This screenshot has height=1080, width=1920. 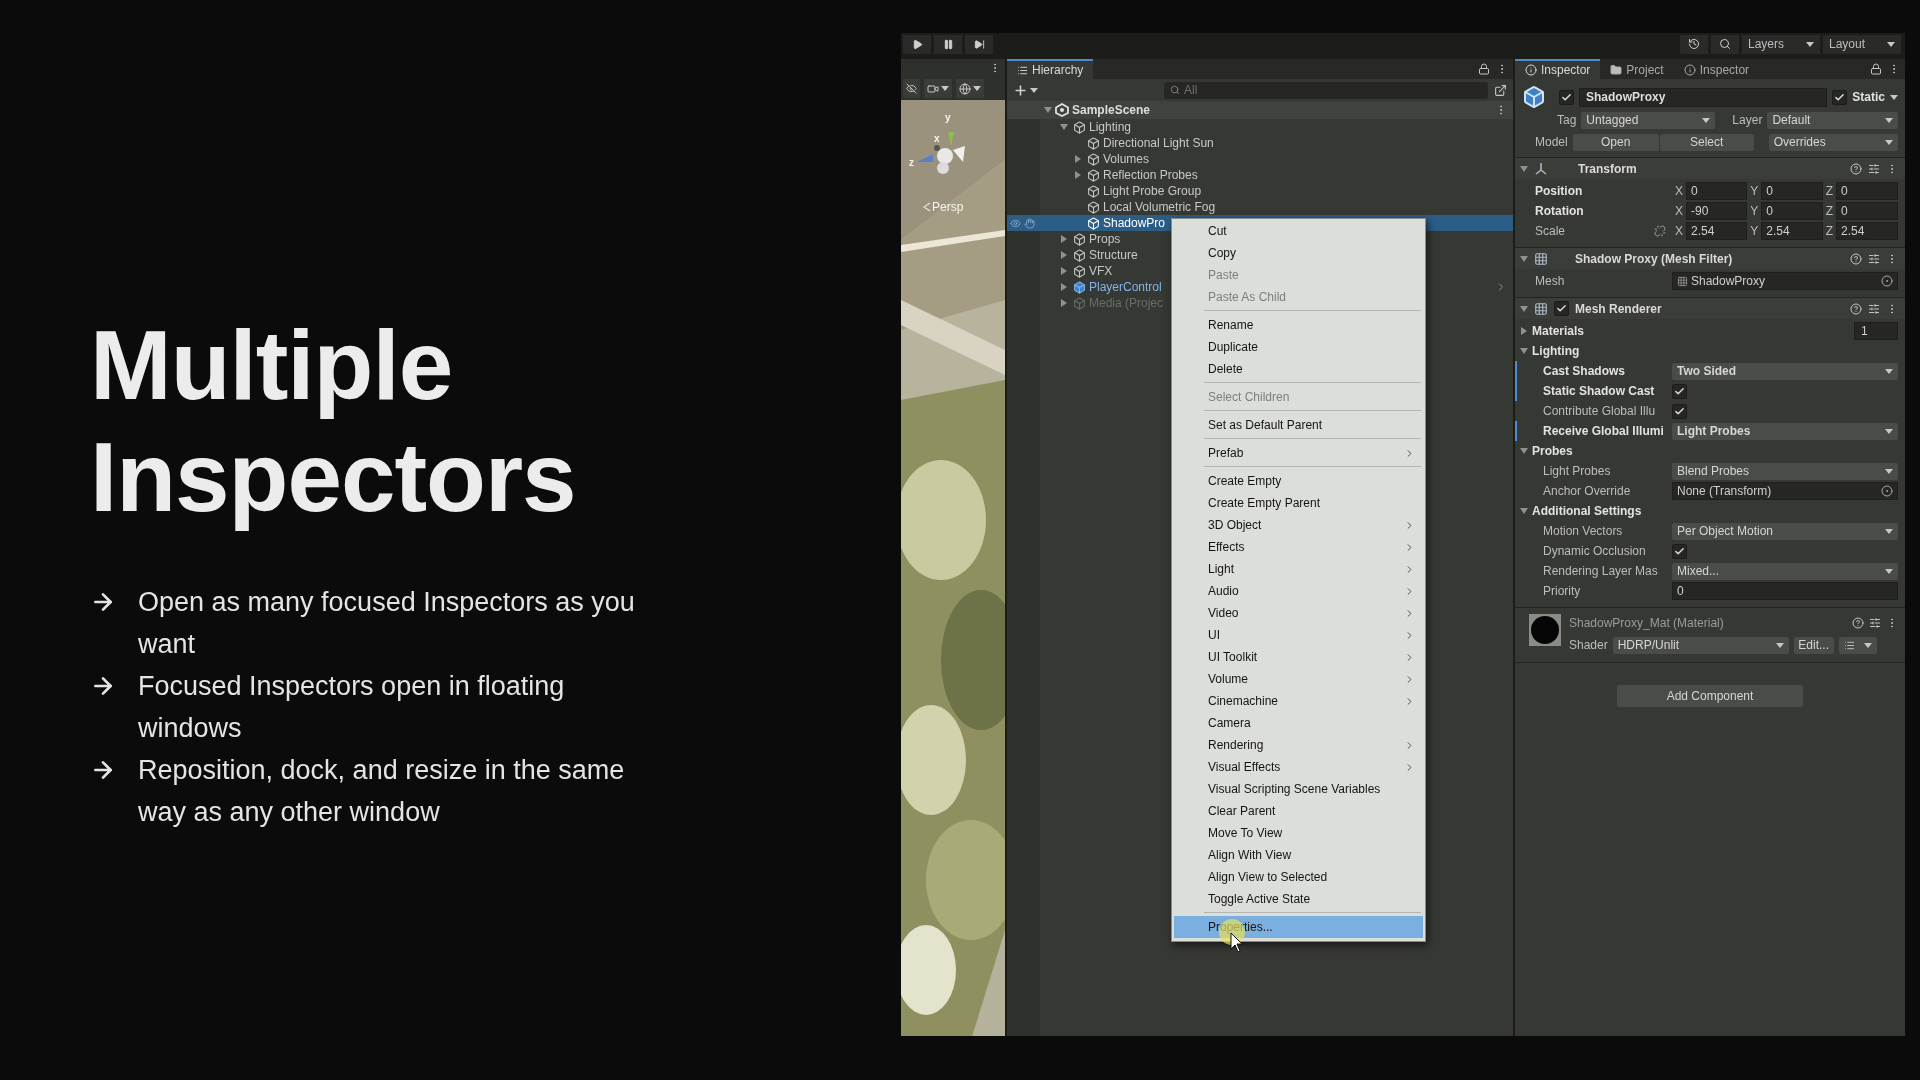 What do you see at coordinates (1105, 239) in the screenshot?
I see `hierarchy-item-label: Props` at bounding box center [1105, 239].